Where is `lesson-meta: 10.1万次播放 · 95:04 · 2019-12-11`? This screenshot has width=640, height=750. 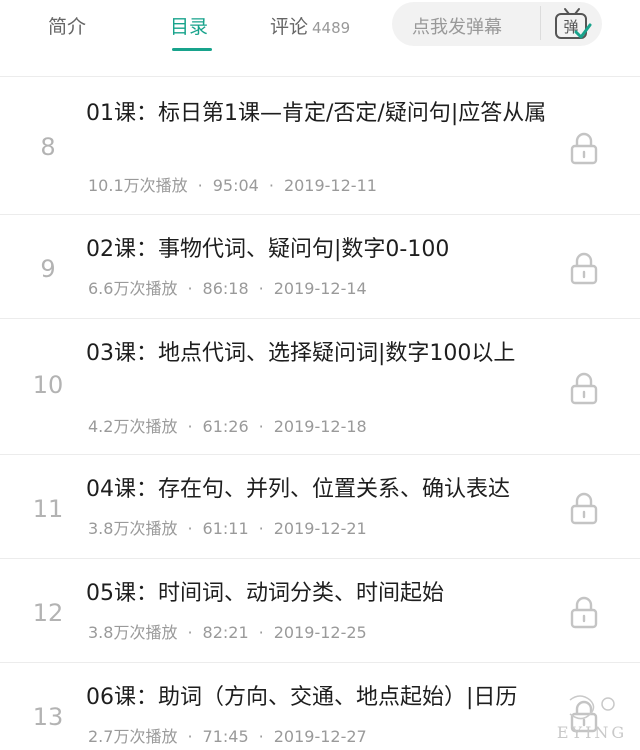
lesson-meta: 10.1万次播放 · 95:04 · 2019-12-11 is located at coordinates (232, 185).